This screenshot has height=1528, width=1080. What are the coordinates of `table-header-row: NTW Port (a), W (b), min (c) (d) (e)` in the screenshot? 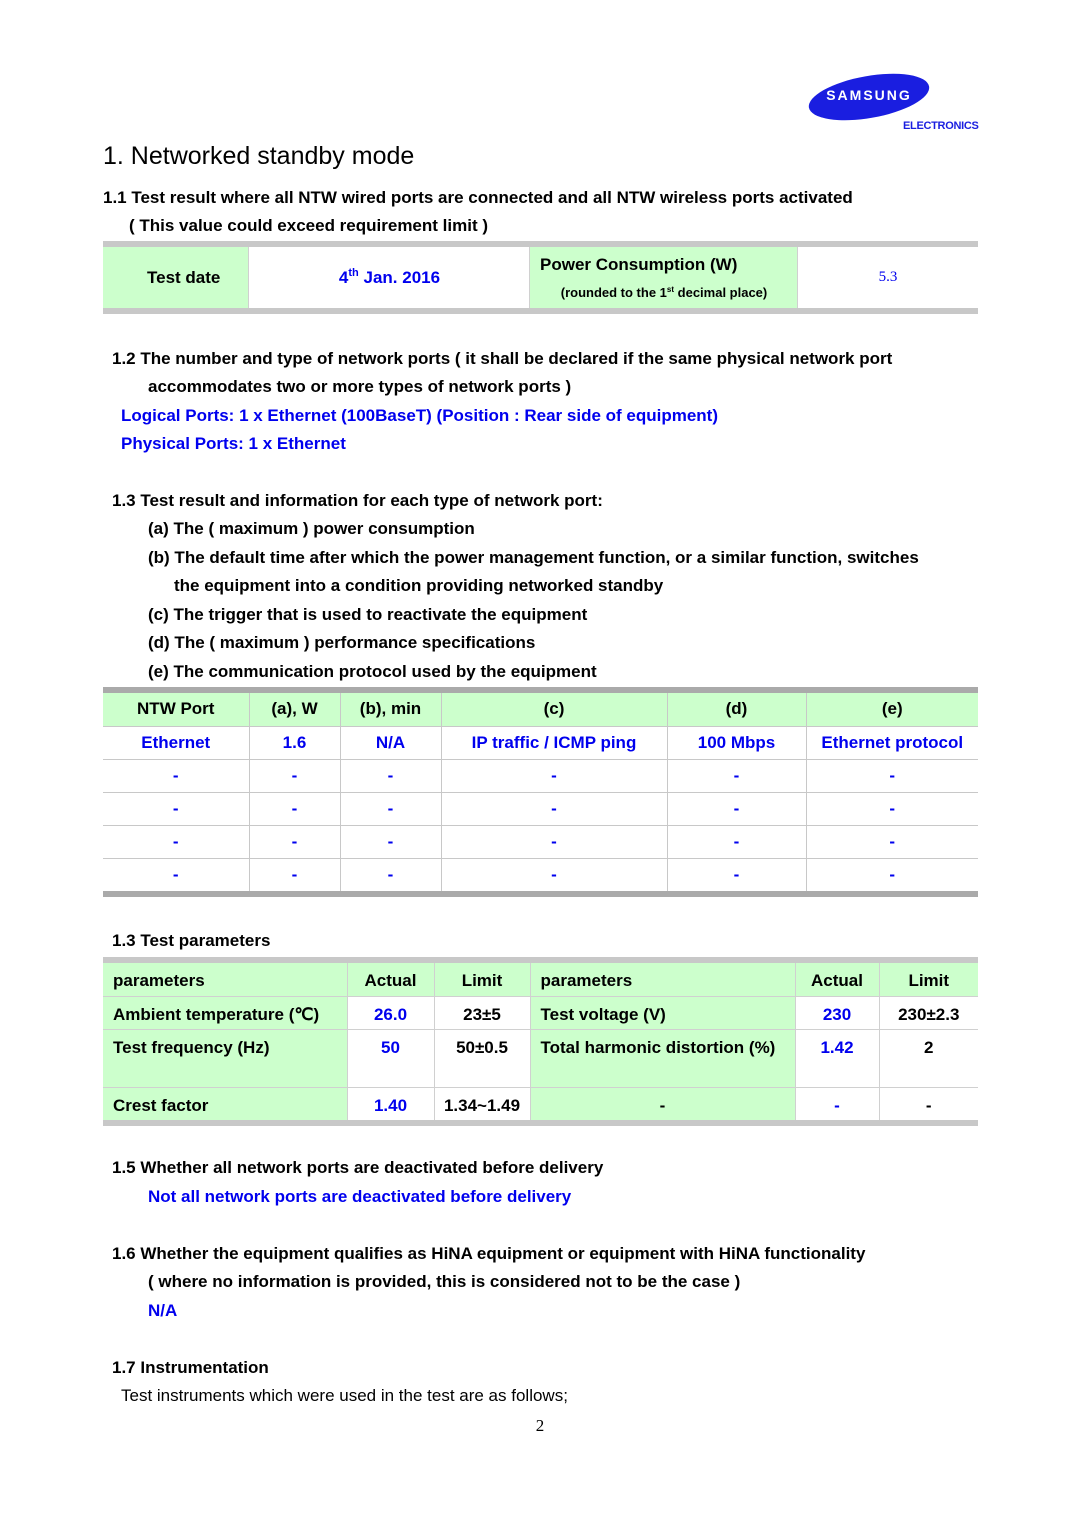 It's located at (540, 710).